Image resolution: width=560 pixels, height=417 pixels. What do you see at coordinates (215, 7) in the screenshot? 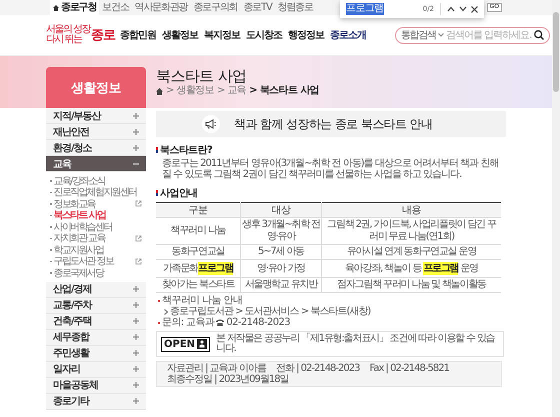
I see `top-link: 종로구의회` at bounding box center [215, 7].